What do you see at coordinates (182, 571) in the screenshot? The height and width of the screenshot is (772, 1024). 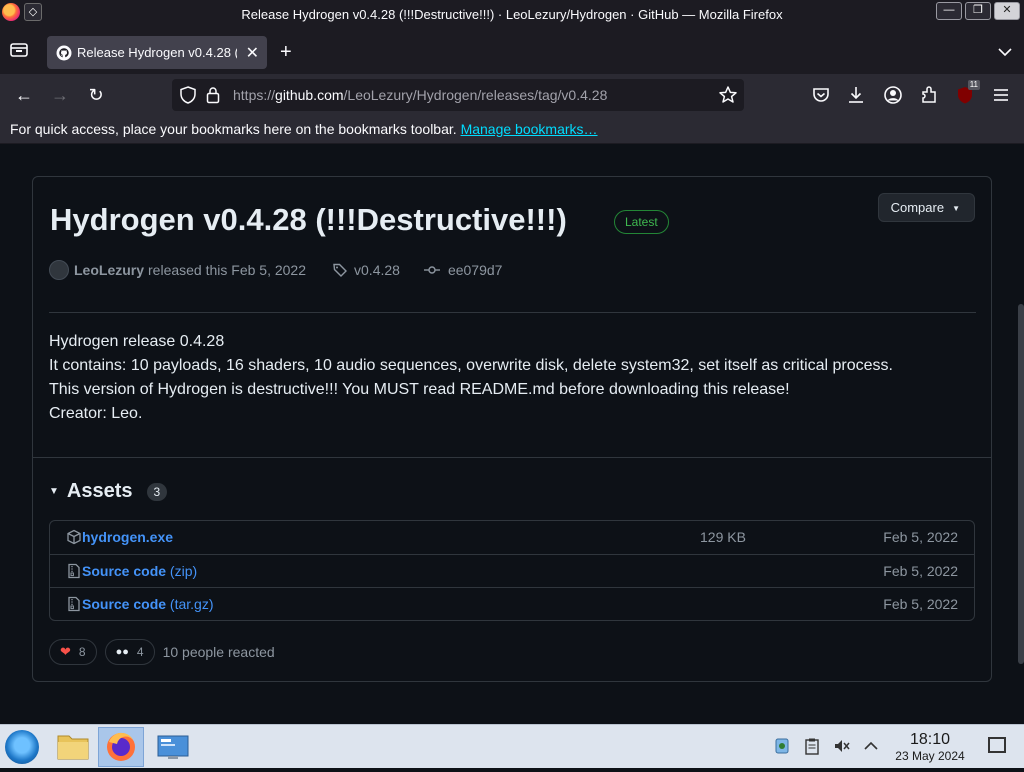 I see `asset-ext: (zip)` at bounding box center [182, 571].